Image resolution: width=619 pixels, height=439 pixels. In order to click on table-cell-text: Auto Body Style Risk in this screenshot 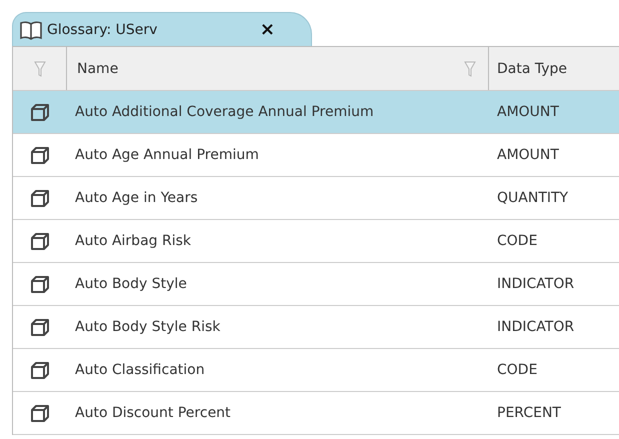, I will do `click(148, 327)`.